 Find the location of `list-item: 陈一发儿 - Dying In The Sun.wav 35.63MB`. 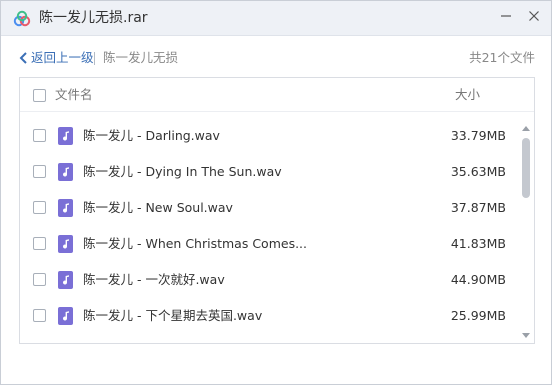

list-item: 陈一发儿 - Dying In The Sun.wav 35.63MB is located at coordinates (270, 172).